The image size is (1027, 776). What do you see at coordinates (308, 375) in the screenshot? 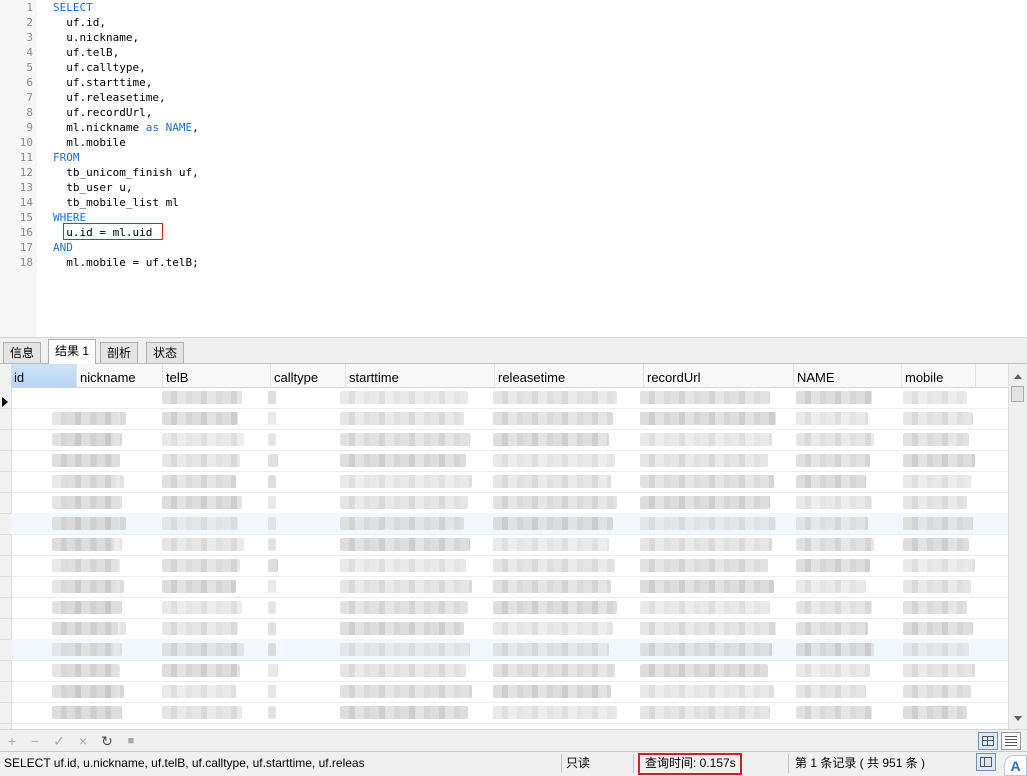
I see `column-header-calltype: calltype` at bounding box center [308, 375].